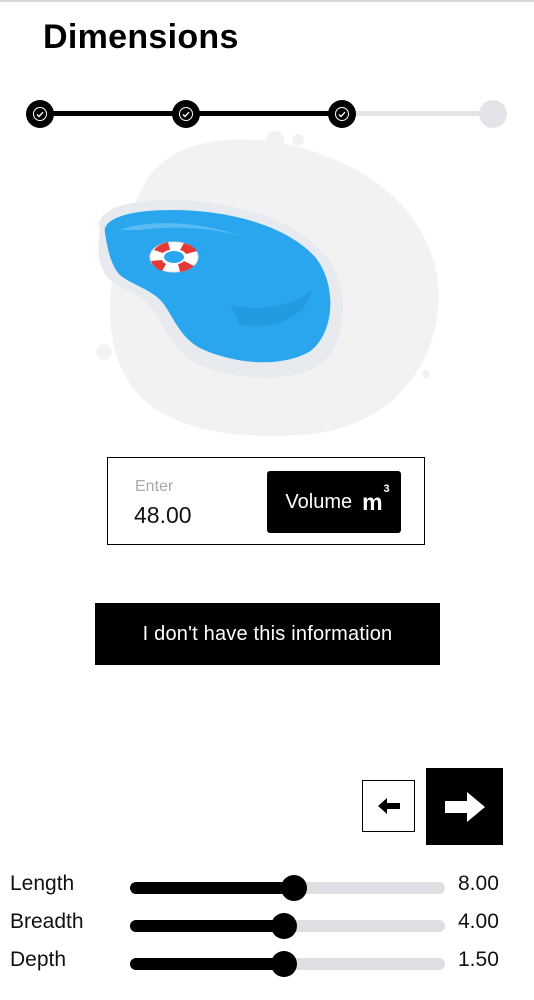 This screenshot has height=1000, width=534. I want to click on depth-value: 1.50, so click(478, 959).